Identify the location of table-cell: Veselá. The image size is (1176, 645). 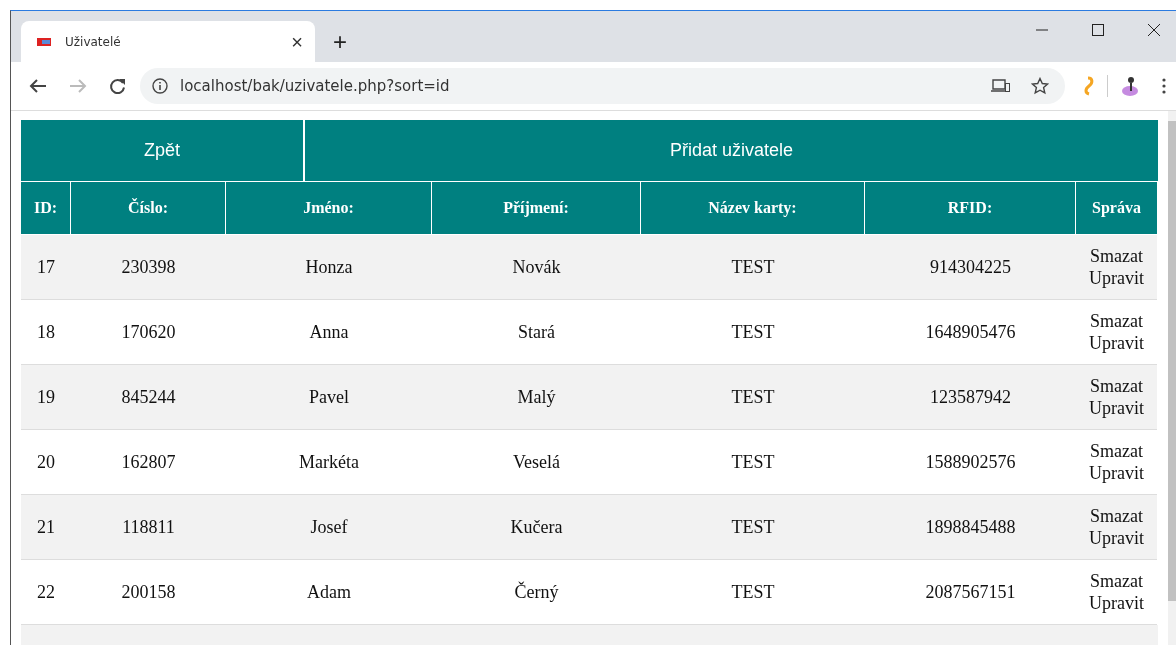
(536, 462).